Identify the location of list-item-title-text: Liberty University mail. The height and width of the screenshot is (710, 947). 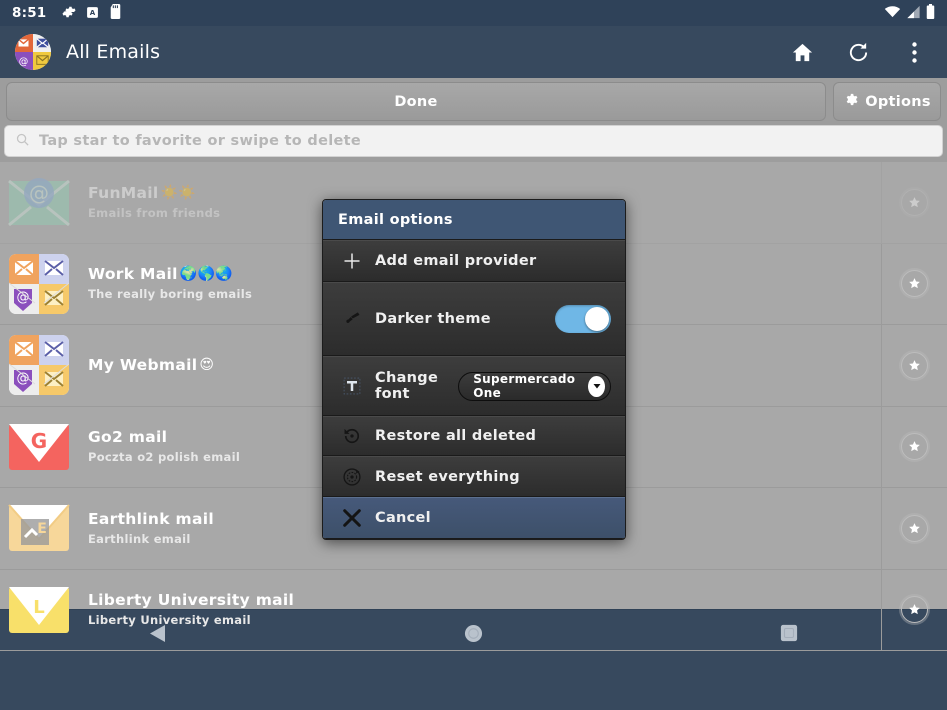
(191, 600).